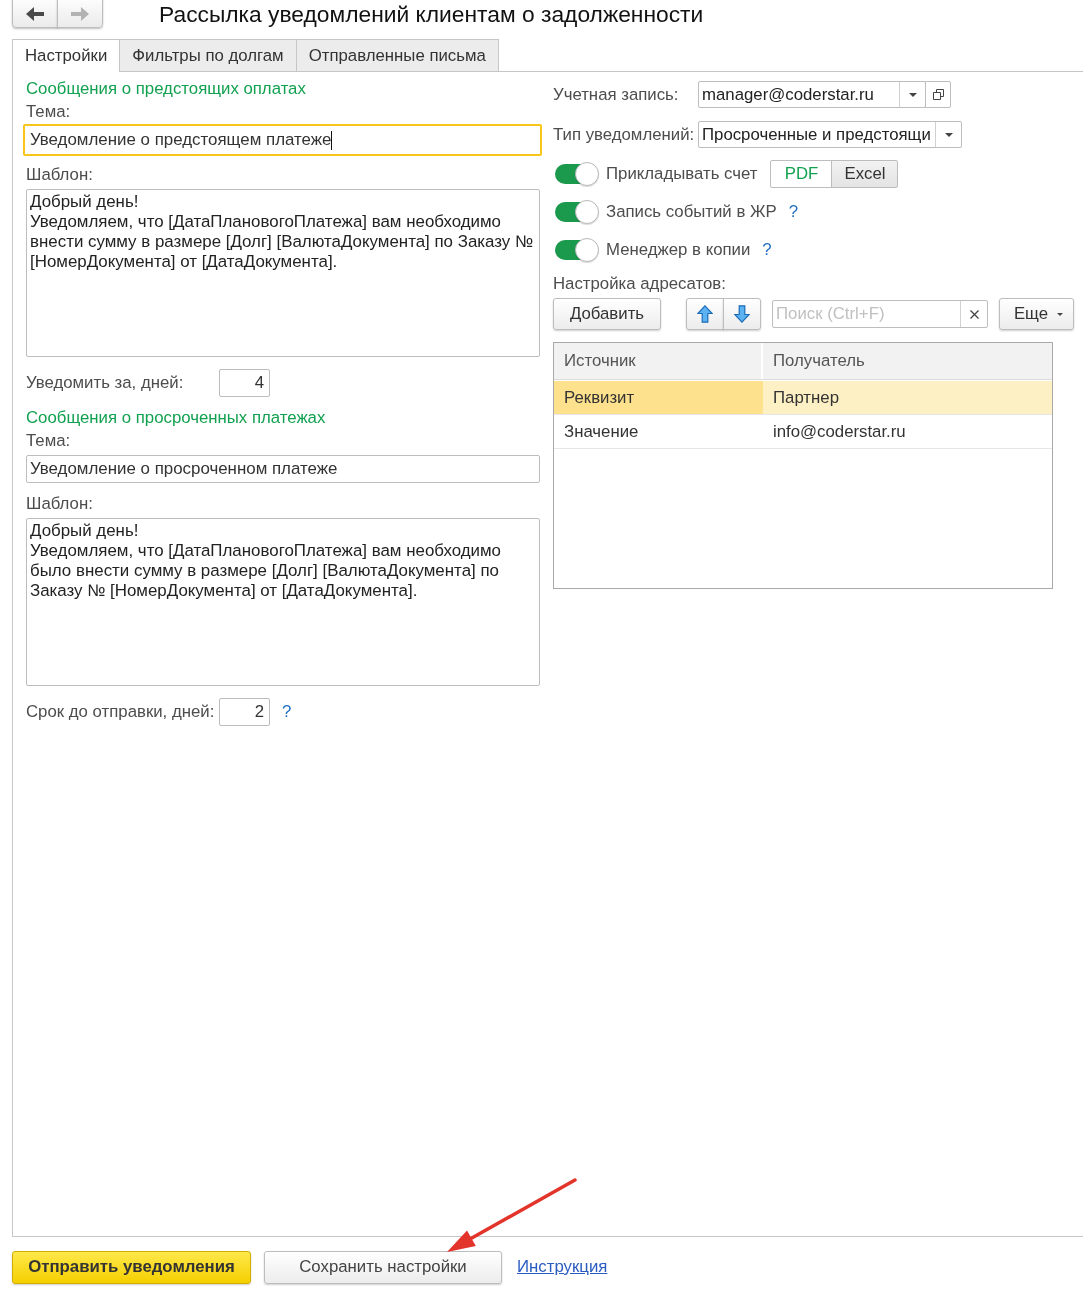 This screenshot has height=1297, width=1083. I want to click on table-cell: Реквизит, so click(658, 397).